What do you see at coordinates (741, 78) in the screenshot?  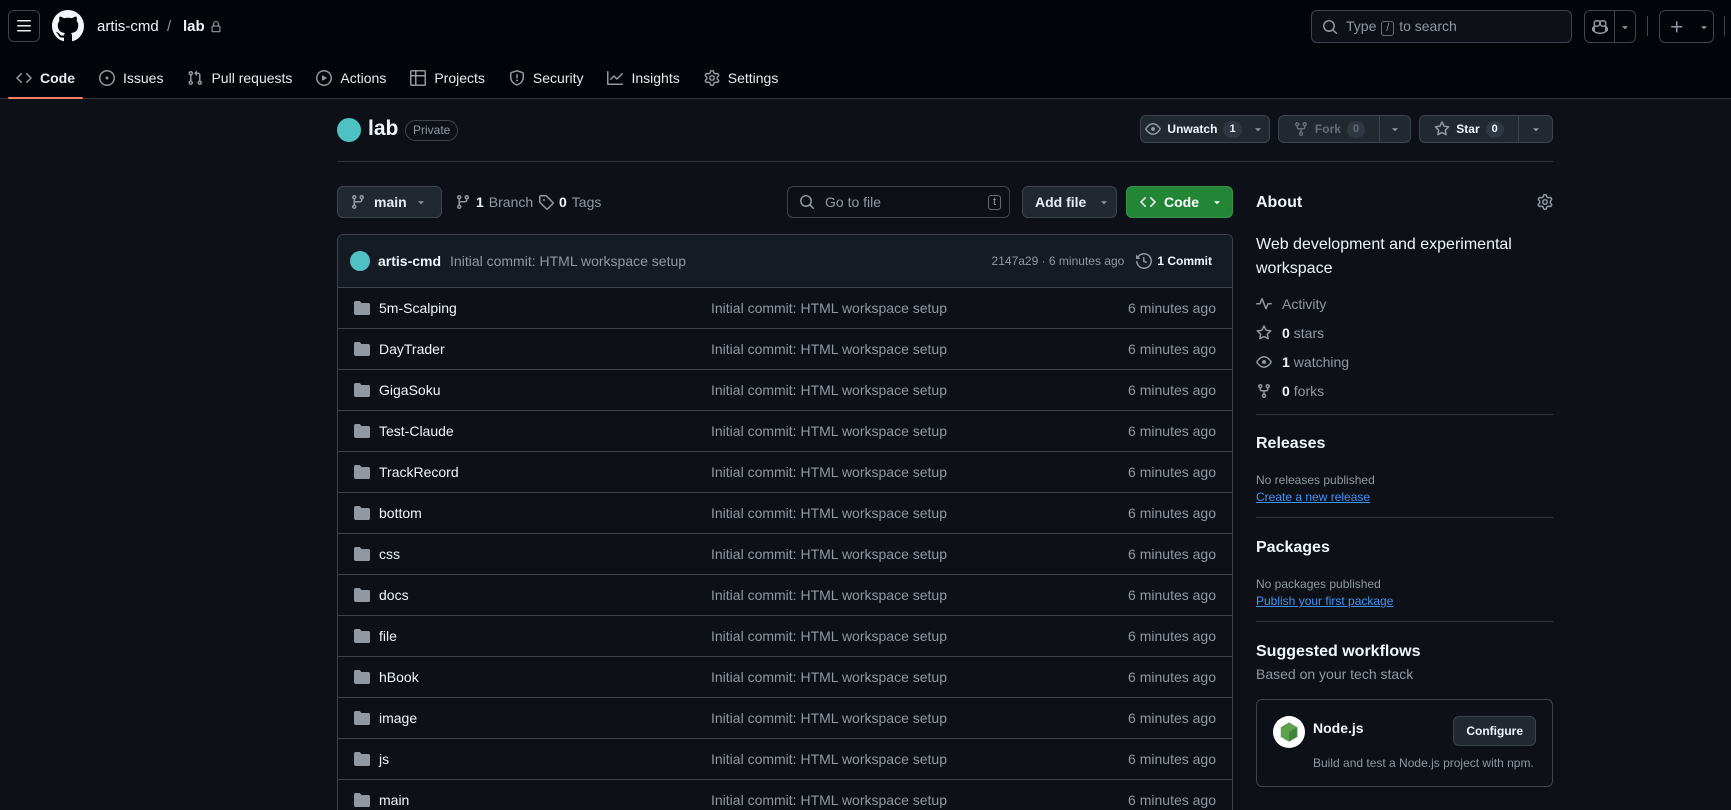 I see `tab-settings: Settings` at bounding box center [741, 78].